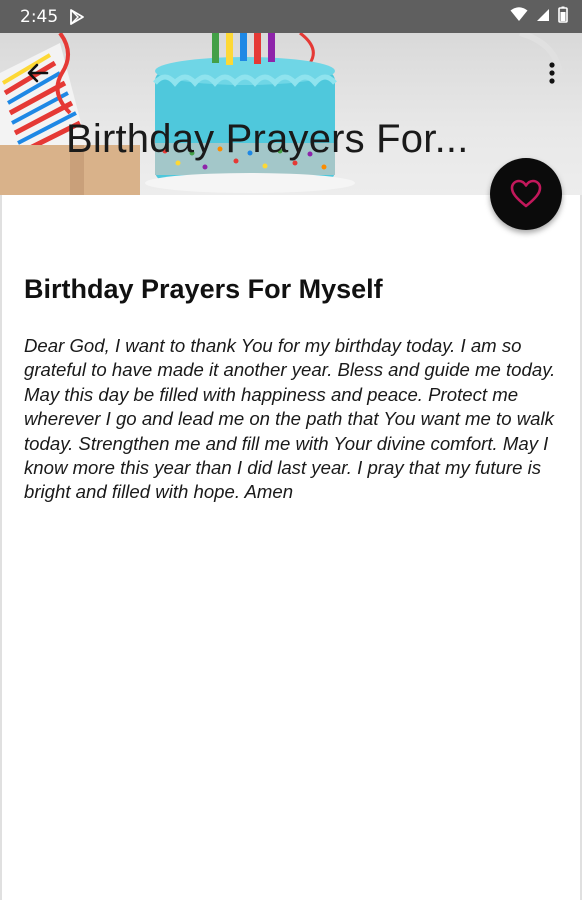  What do you see at coordinates (519, 16) in the screenshot?
I see `wifi-icon` at bounding box center [519, 16].